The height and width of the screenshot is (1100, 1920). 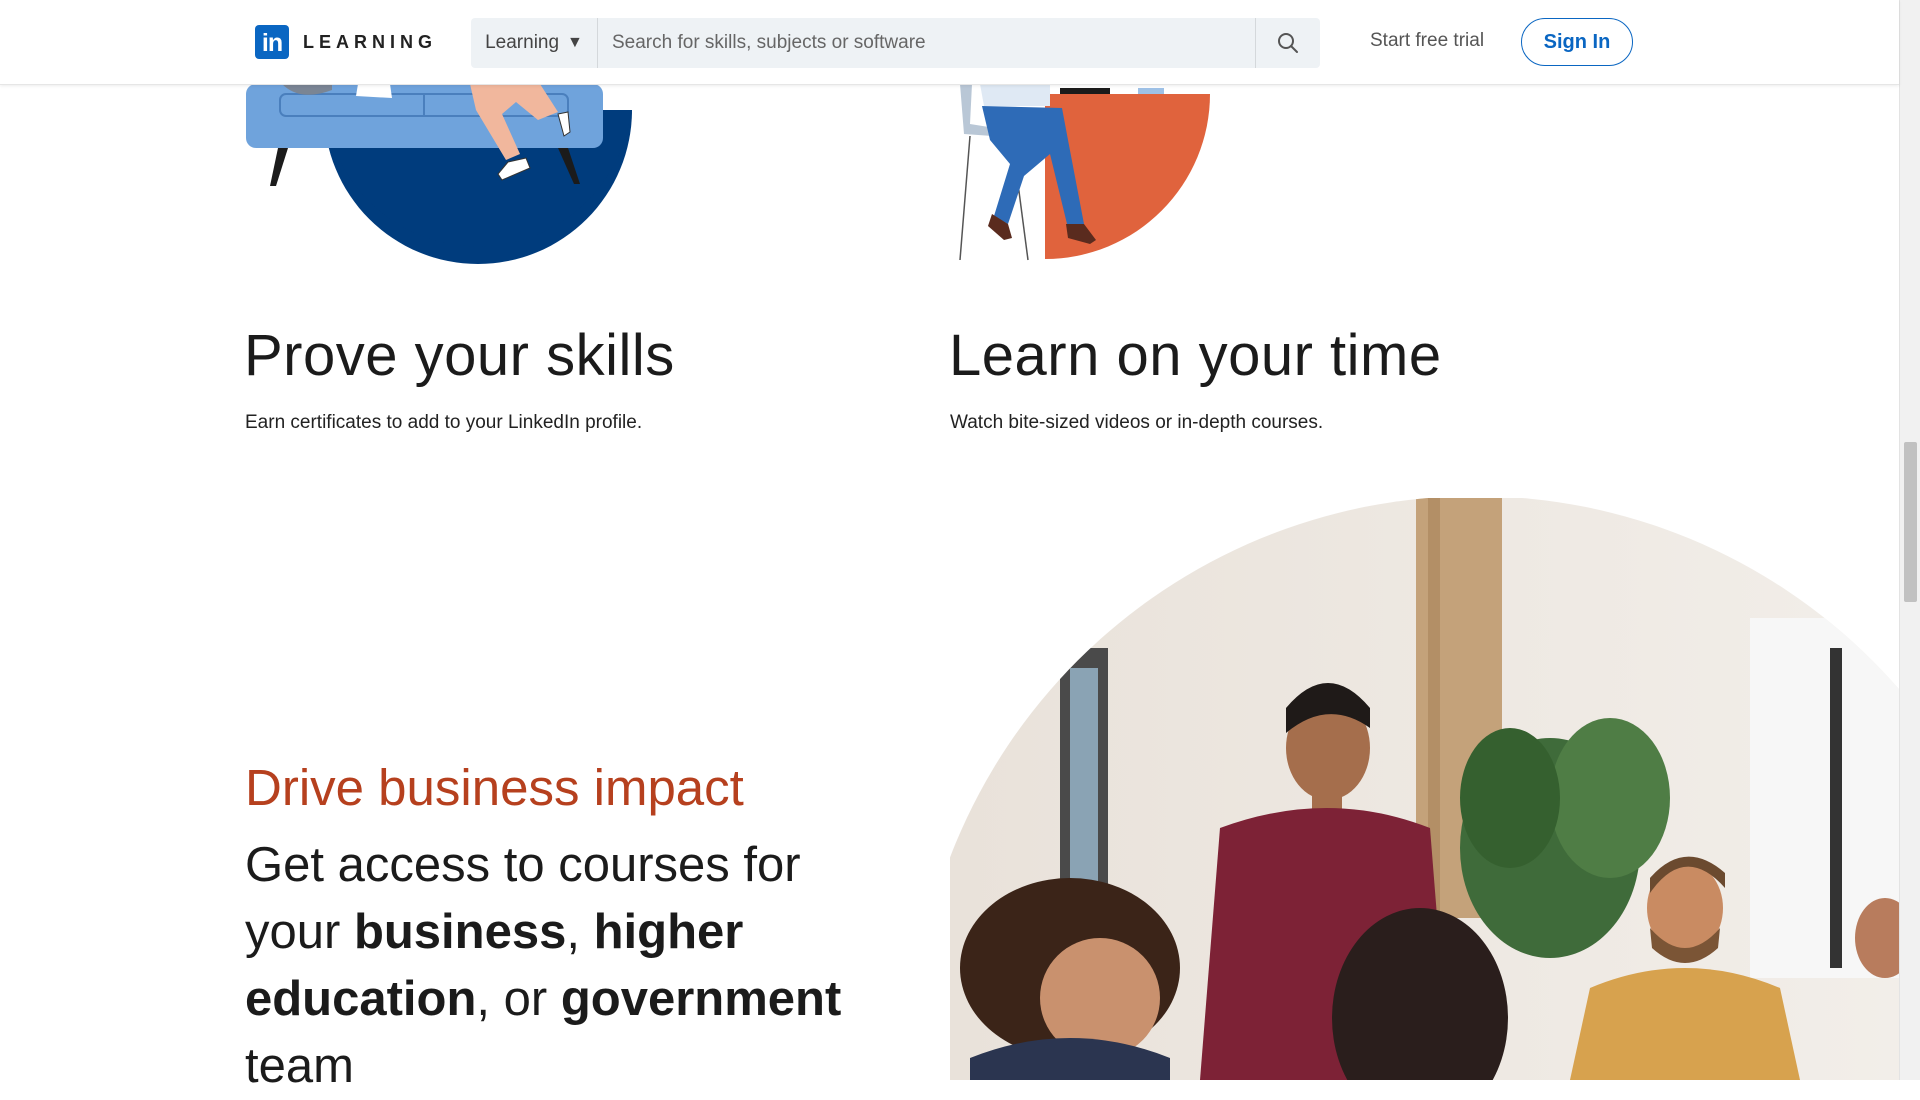 What do you see at coordinates (701, 999) in the screenshot?
I see `impact-government: government` at bounding box center [701, 999].